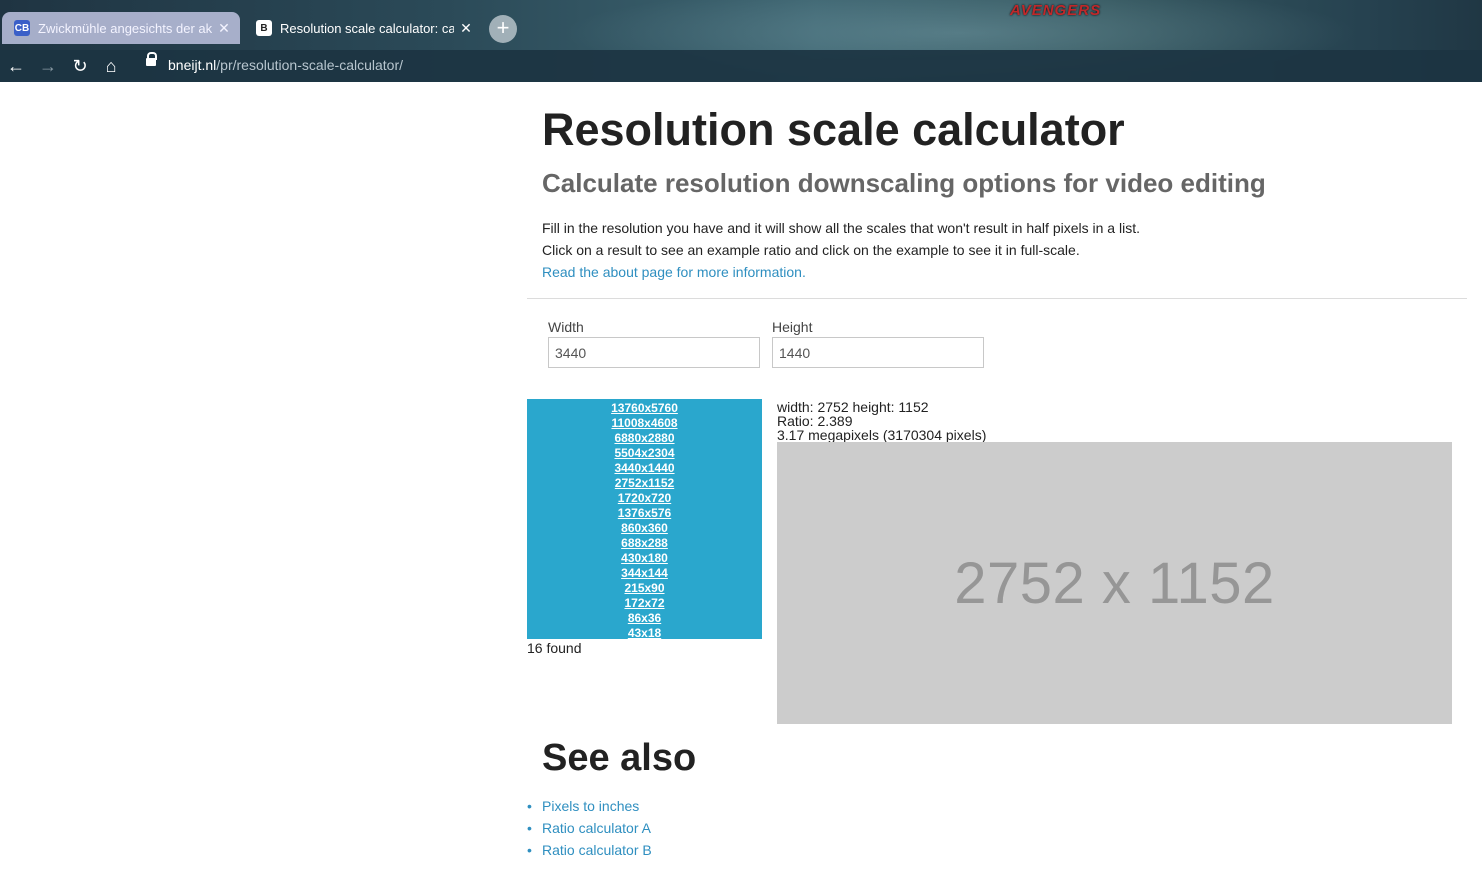 Image resolution: width=1482 pixels, height=882 pixels. I want to click on selection-dimensions: width: 2752 height: 1152, so click(853, 407).